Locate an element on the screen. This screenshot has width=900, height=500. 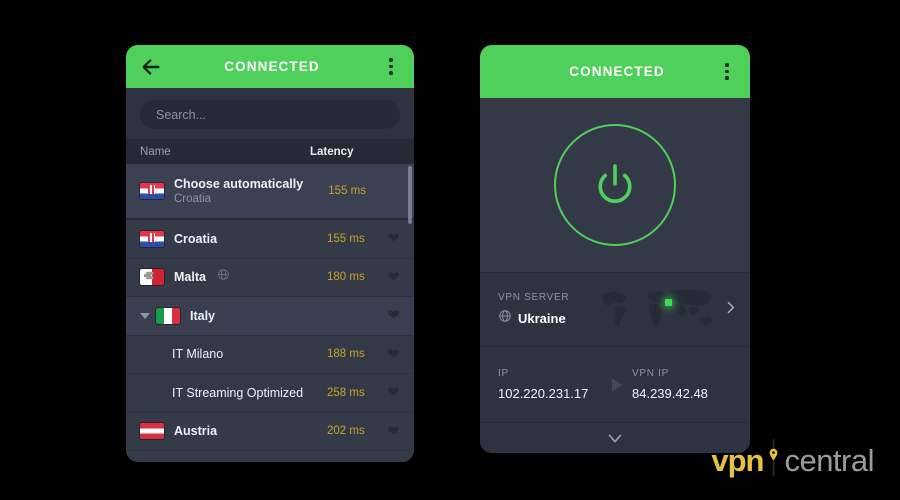
watermark-central-text: central is located at coordinates (829, 460).